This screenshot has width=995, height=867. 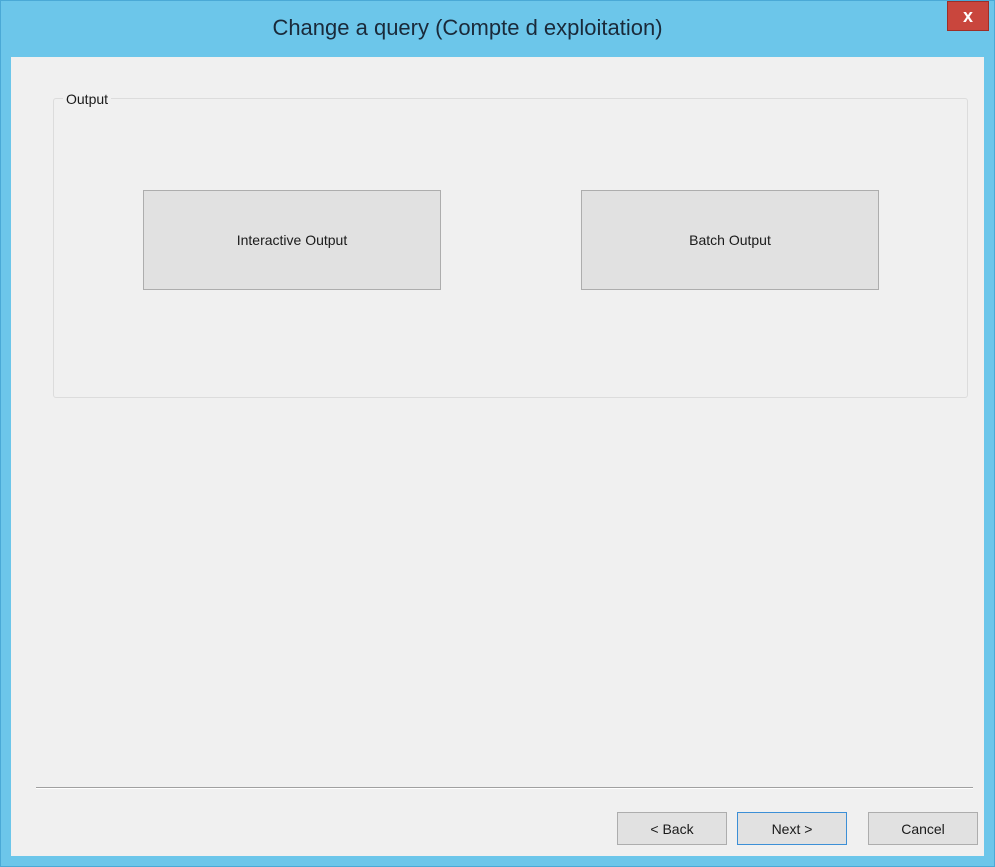 I want to click on cancel-button-label: Cancel, so click(x=923, y=828).